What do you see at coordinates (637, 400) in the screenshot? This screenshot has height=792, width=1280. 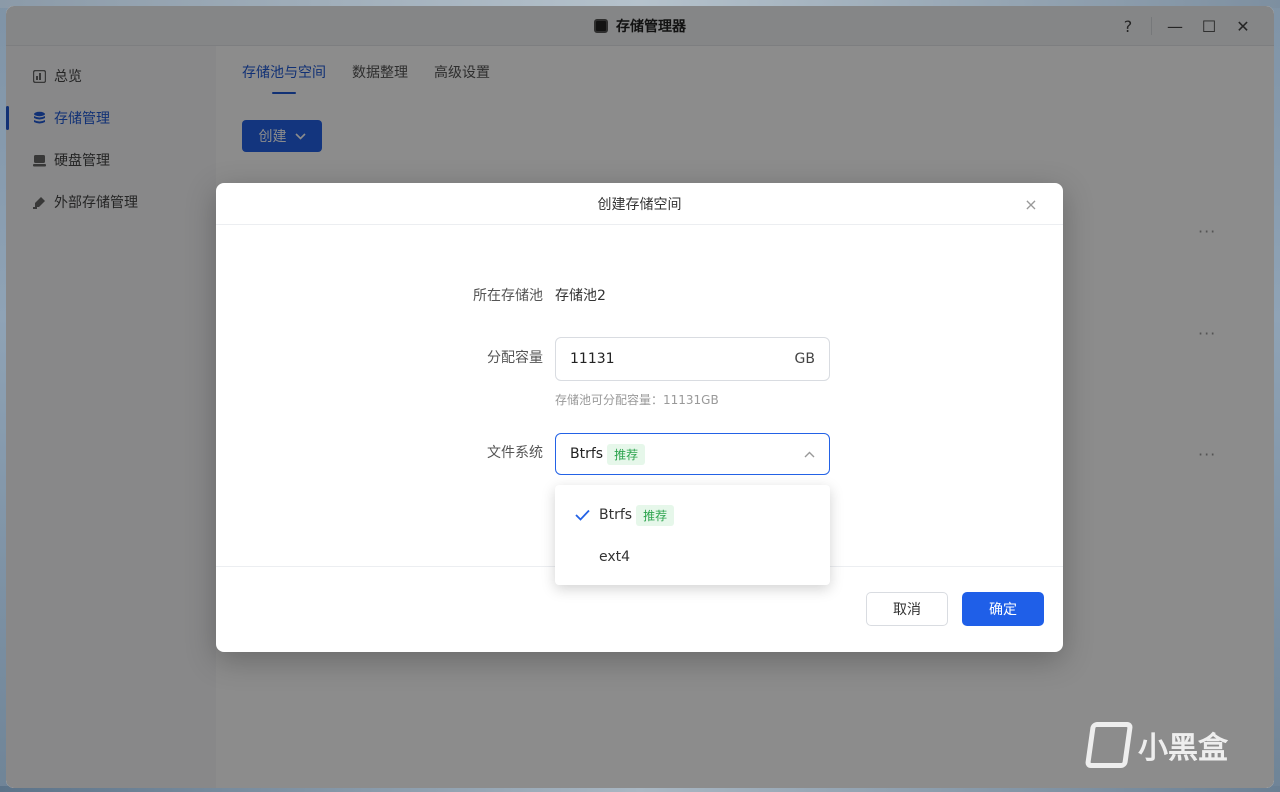 I see `capacity-hint: 存储池可分配容量：11131GB` at bounding box center [637, 400].